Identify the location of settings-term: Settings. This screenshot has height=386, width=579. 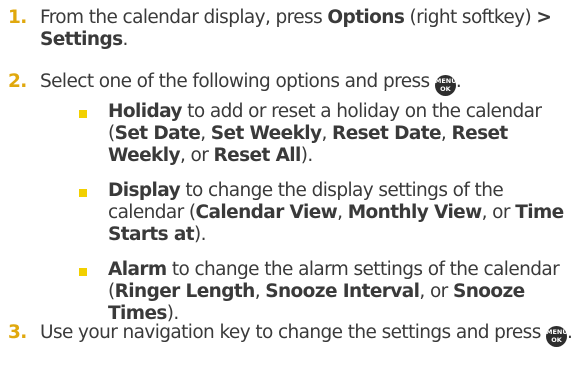
(81, 40).